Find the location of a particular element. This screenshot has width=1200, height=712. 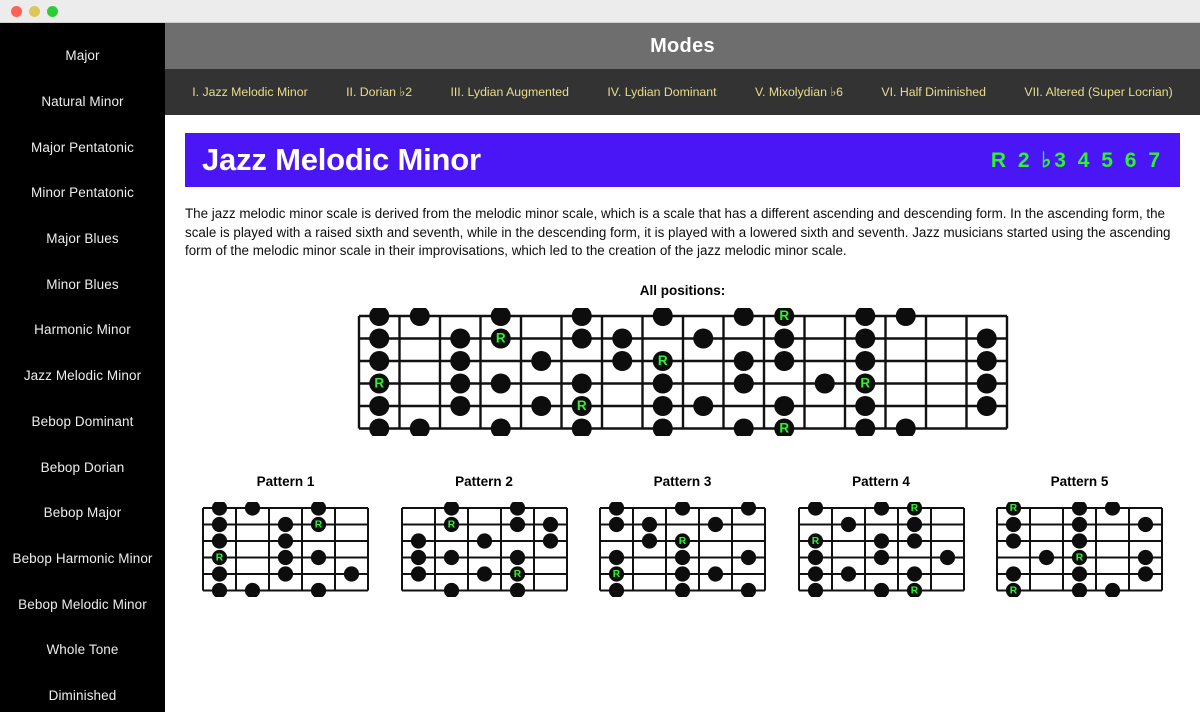

sidebar-item-label: Bebop Dominant is located at coordinates (82, 421).